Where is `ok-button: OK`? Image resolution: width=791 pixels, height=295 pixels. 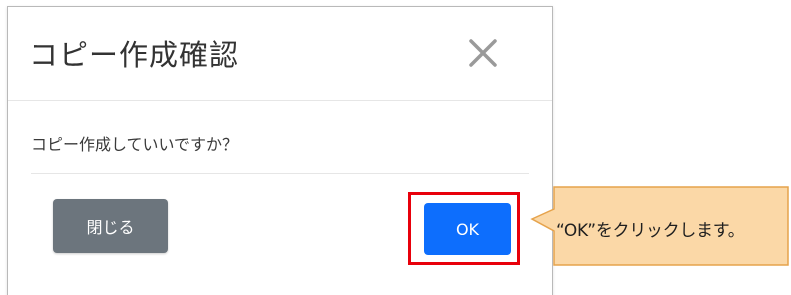
ok-button: OK is located at coordinates (467, 229).